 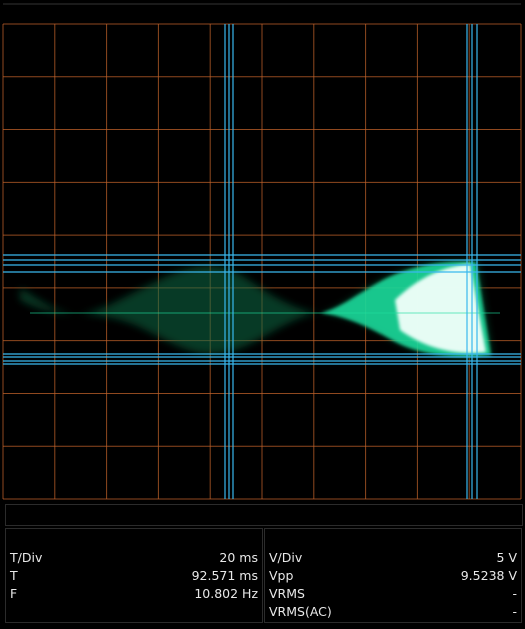 I want to click on time-row-period: T 92.571 ms, so click(x=134, y=576).